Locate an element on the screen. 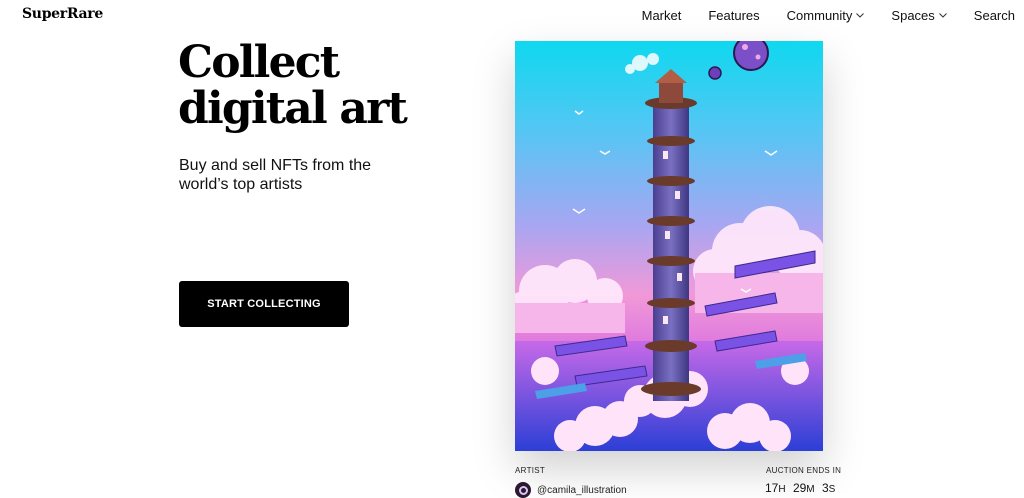 This screenshot has height=498, width=1024. countdown-seconds: 3 is located at coordinates (825, 488).